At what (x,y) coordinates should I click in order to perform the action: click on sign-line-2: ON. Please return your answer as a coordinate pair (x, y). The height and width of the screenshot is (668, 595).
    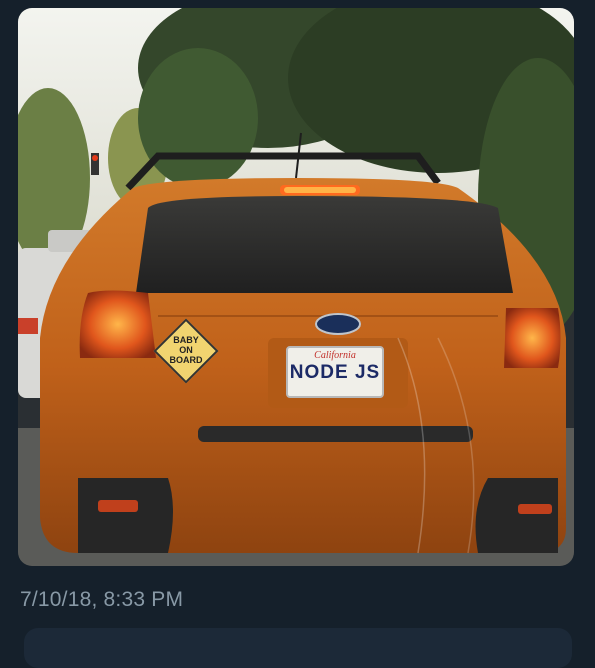
    Looking at the image, I should click on (186, 350).